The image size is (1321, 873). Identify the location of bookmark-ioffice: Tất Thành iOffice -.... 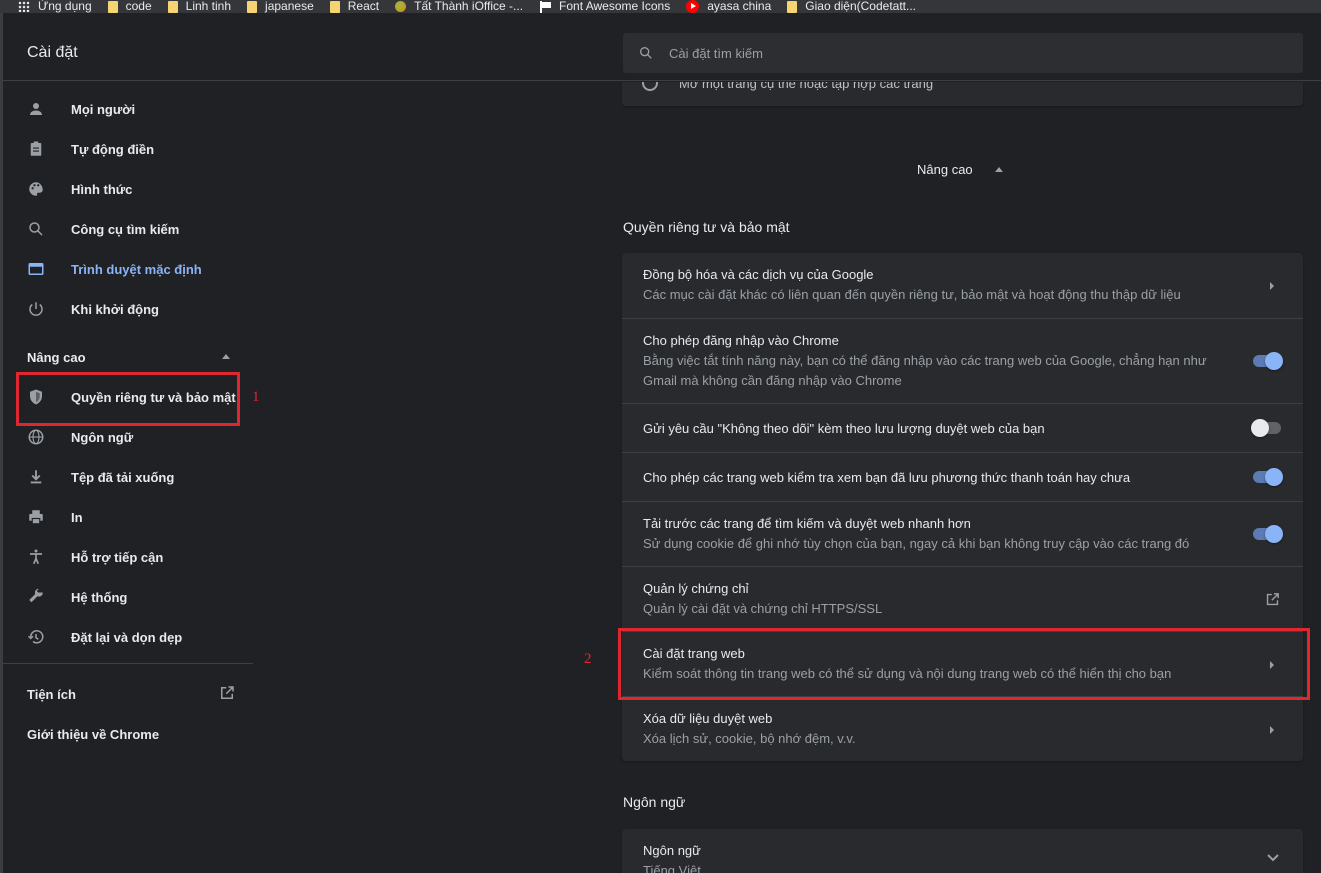
(459, 6).